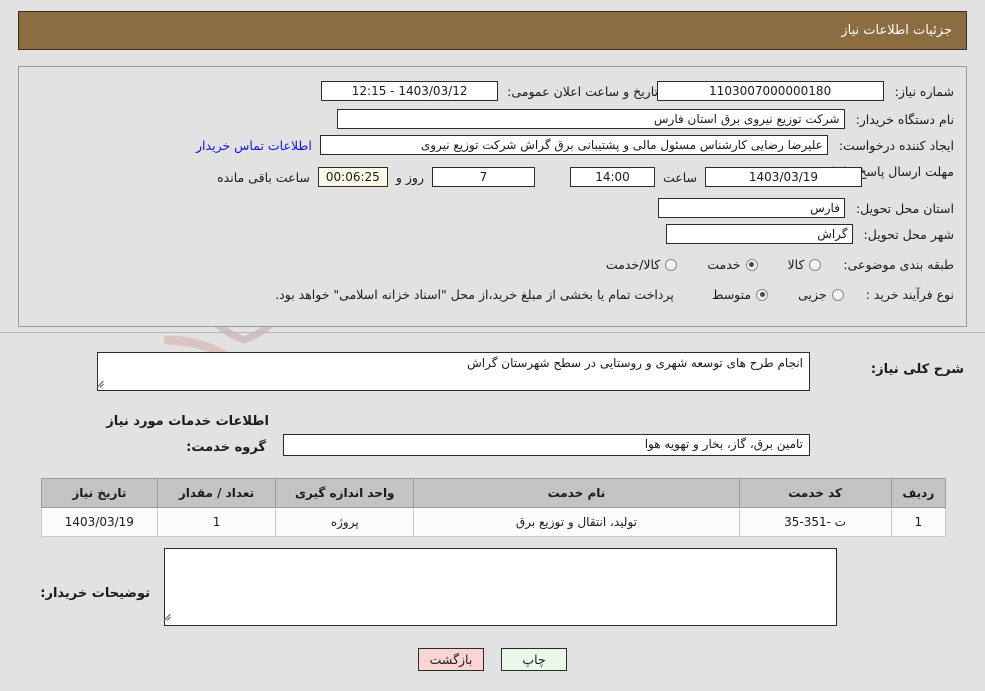  What do you see at coordinates (590, 119) in the screenshot?
I see `buyer-org-value: شرکت توزیع نیروی برق استان فارس` at bounding box center [590, 119].